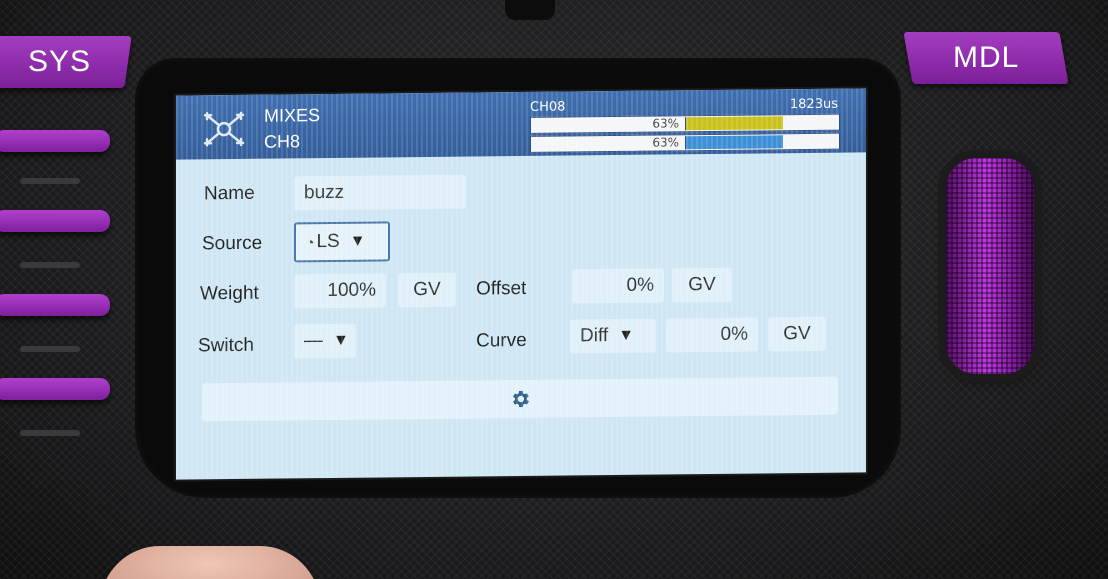  Describe the element at coordinates (501, 340) in the screenshot. I see `curve-label: Curve` at that location.